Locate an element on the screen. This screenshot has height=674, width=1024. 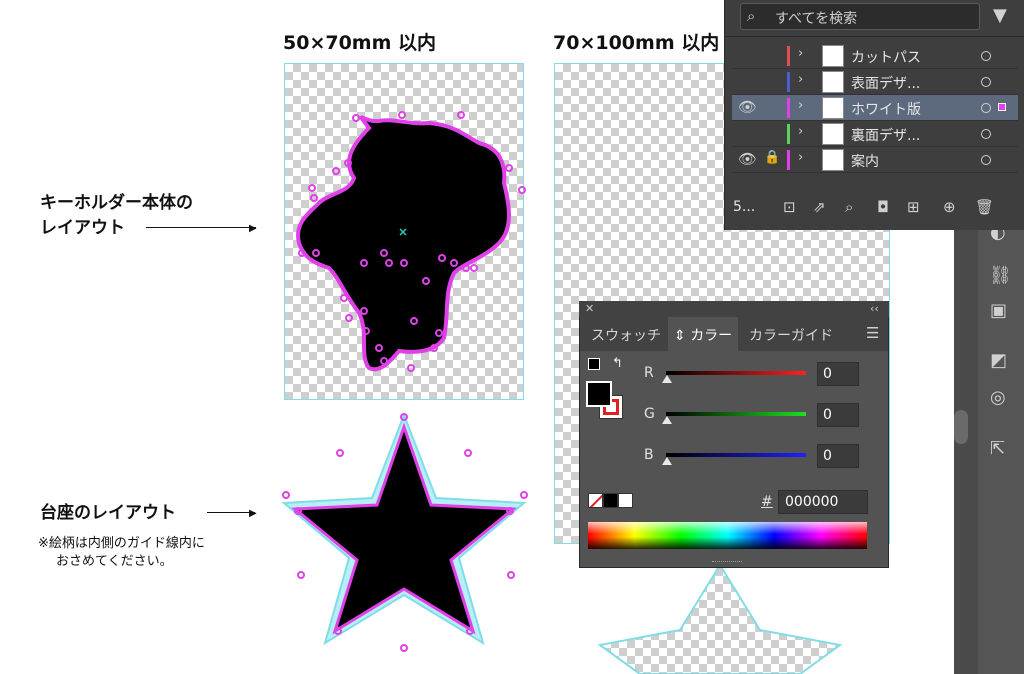
layer-row: 👁 🔒 › 案内 is located at coordinates (875, 160).